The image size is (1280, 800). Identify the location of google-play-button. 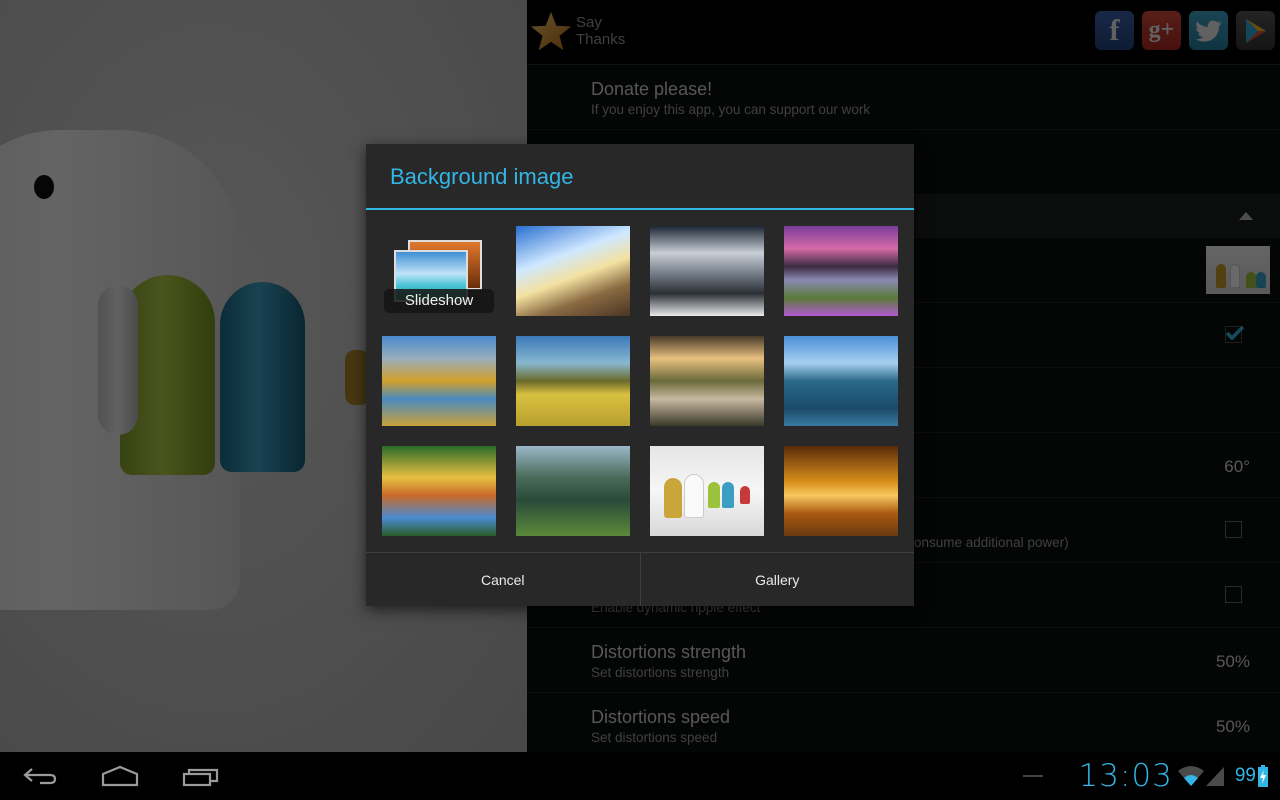
(1255, 30).